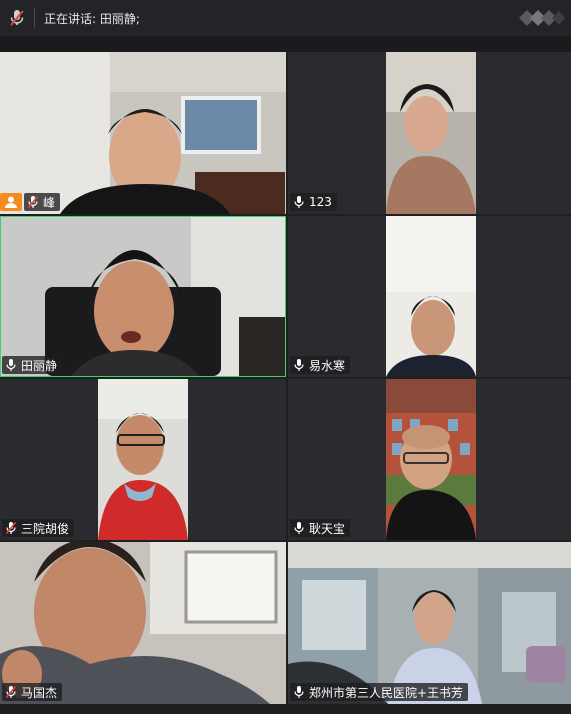  I want to click on participant-name: 郑州市第三人民医院+王书芳, so click(386, 692).